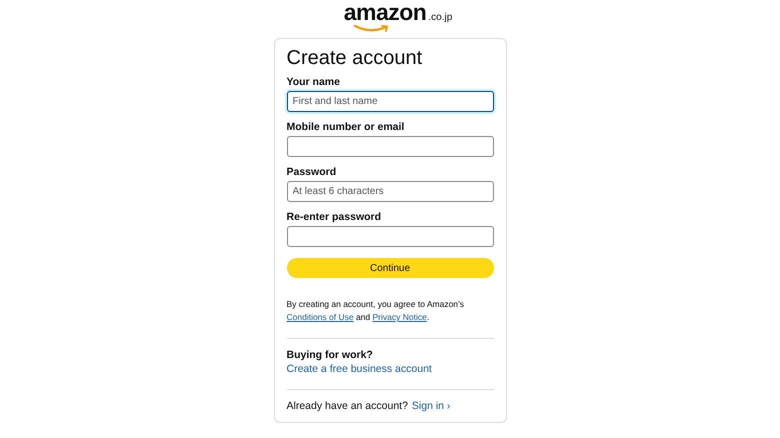 This screenshot has height=438, width=780. I want to click on field-label: Password, so click(312, 172).